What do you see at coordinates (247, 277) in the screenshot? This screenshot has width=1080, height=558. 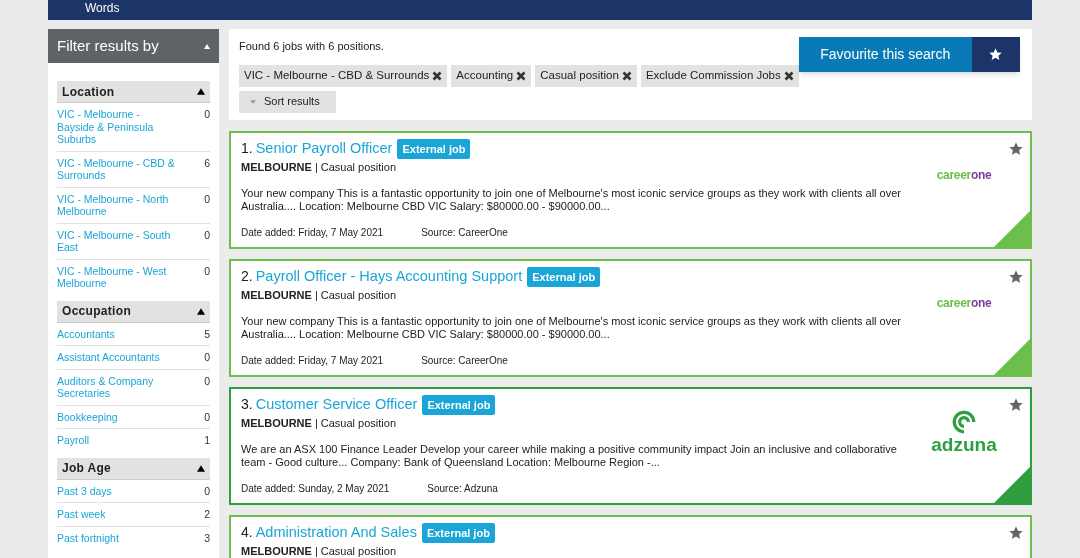 I see `job-number: 2.` at bounding box center [247, 277].